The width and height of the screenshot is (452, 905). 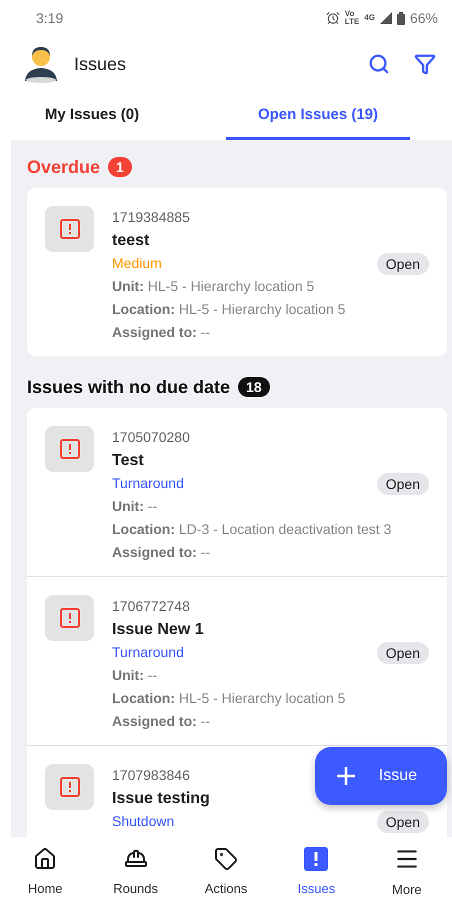 What do you see at coordinates (346, 776) in the screenshot?
I see `plus-icon` at bounding box center [346, 776].